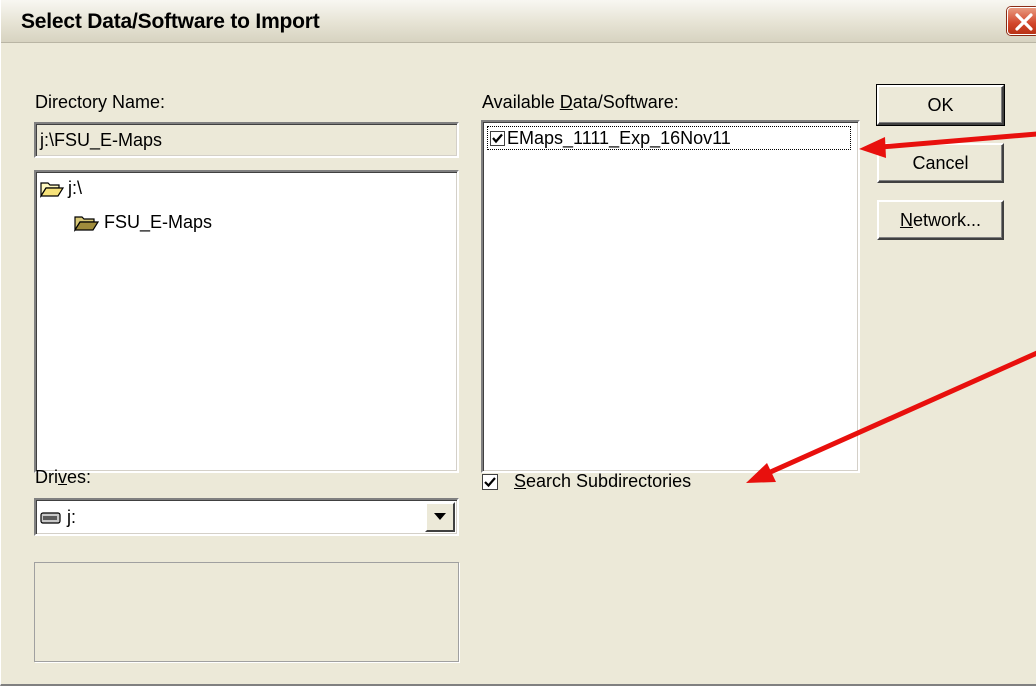  What do you see at coordinates (63, 477) in the screenshot?
I see `drives-label: Drives:` at bounding box center [63, 477].